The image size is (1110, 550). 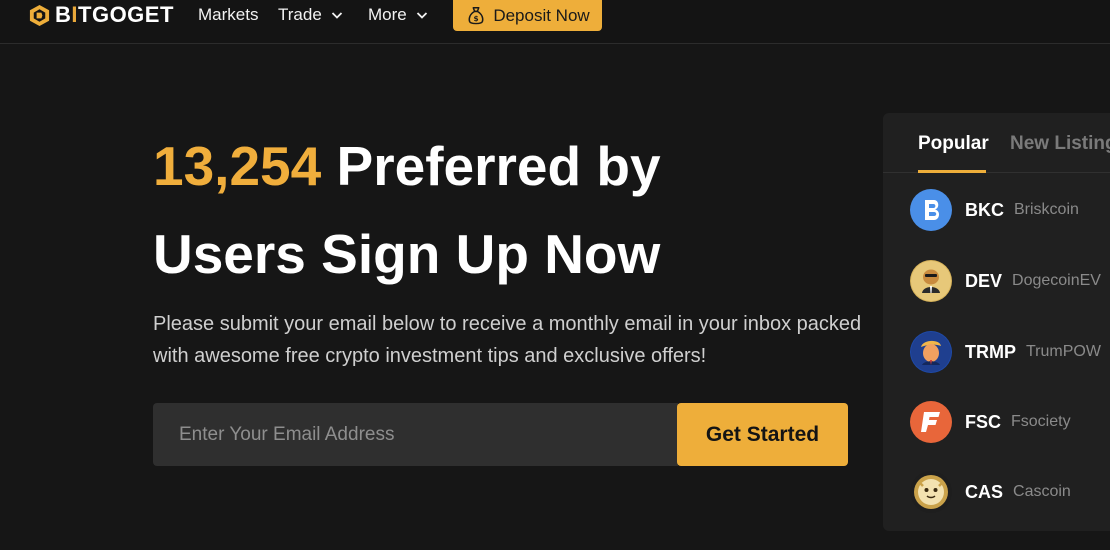 What do you see at coordinates (931, 281) in the screenshot?
I see `dogecoinev-icon` at bounding box center [931, 281].